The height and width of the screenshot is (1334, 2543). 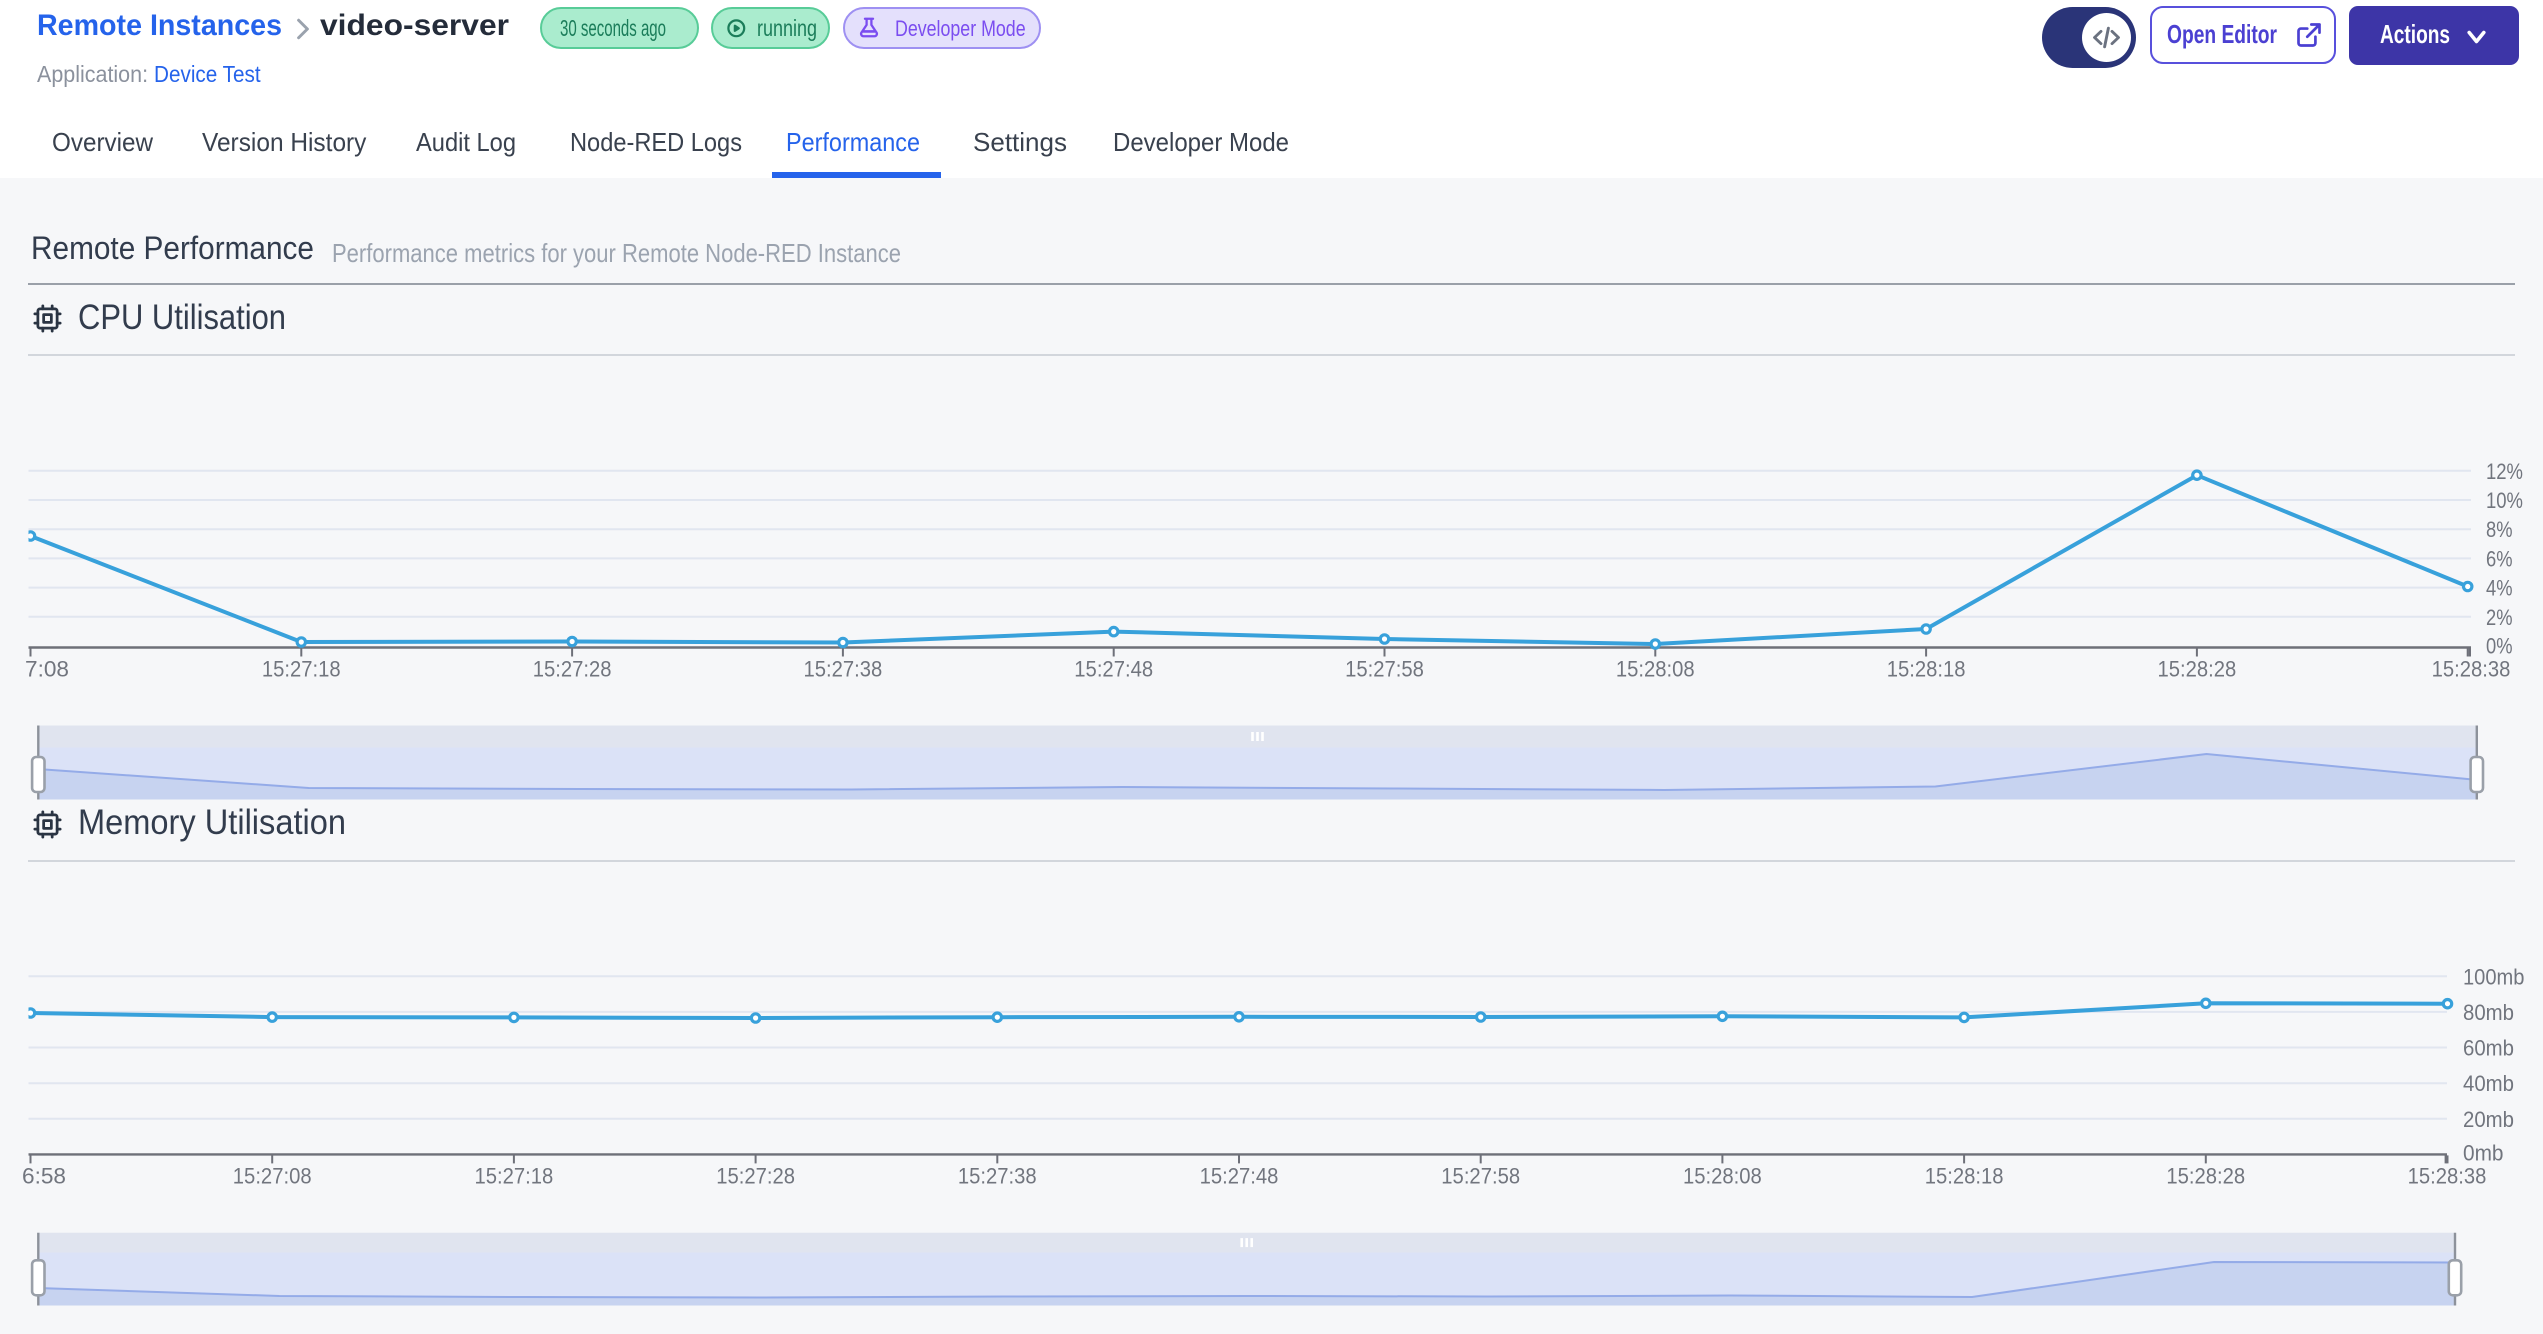 What do you see at coordinates (2488, 1048) in the screenshot?
I see `svg-text: 60mb` at bounding box center [2488, 1048].